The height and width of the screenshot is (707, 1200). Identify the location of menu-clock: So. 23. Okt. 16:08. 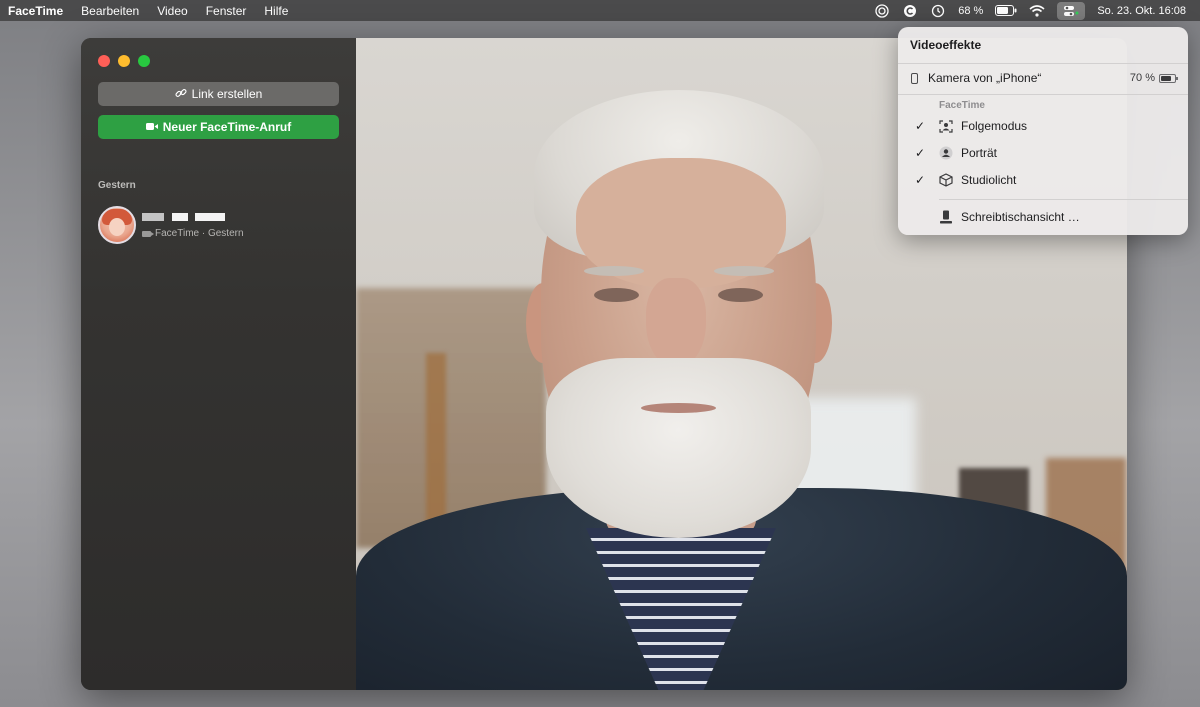
(1141, 11).